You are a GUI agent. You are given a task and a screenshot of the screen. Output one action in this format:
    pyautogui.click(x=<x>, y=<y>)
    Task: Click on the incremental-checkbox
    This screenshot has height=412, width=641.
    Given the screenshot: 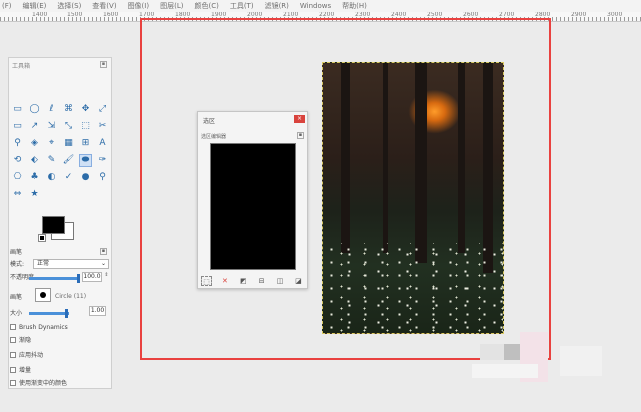 What is the action you would take?
    pyautogui.click(x=13, y=370)
    